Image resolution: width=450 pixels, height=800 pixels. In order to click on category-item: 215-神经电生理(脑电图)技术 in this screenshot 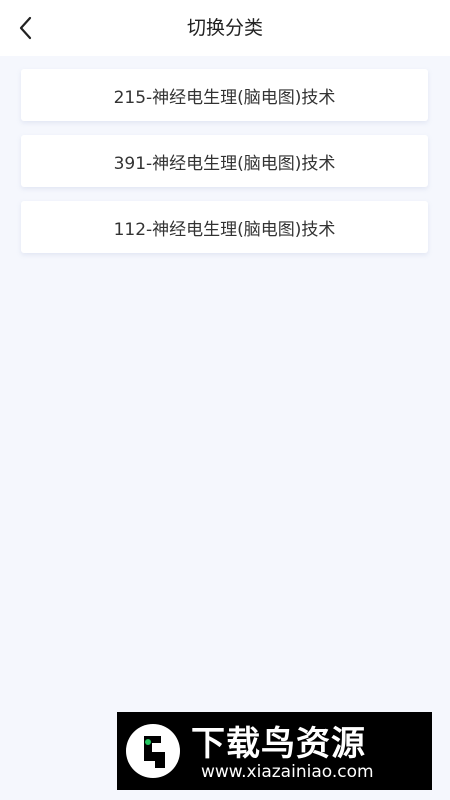, I will do `click(224, 95)`.